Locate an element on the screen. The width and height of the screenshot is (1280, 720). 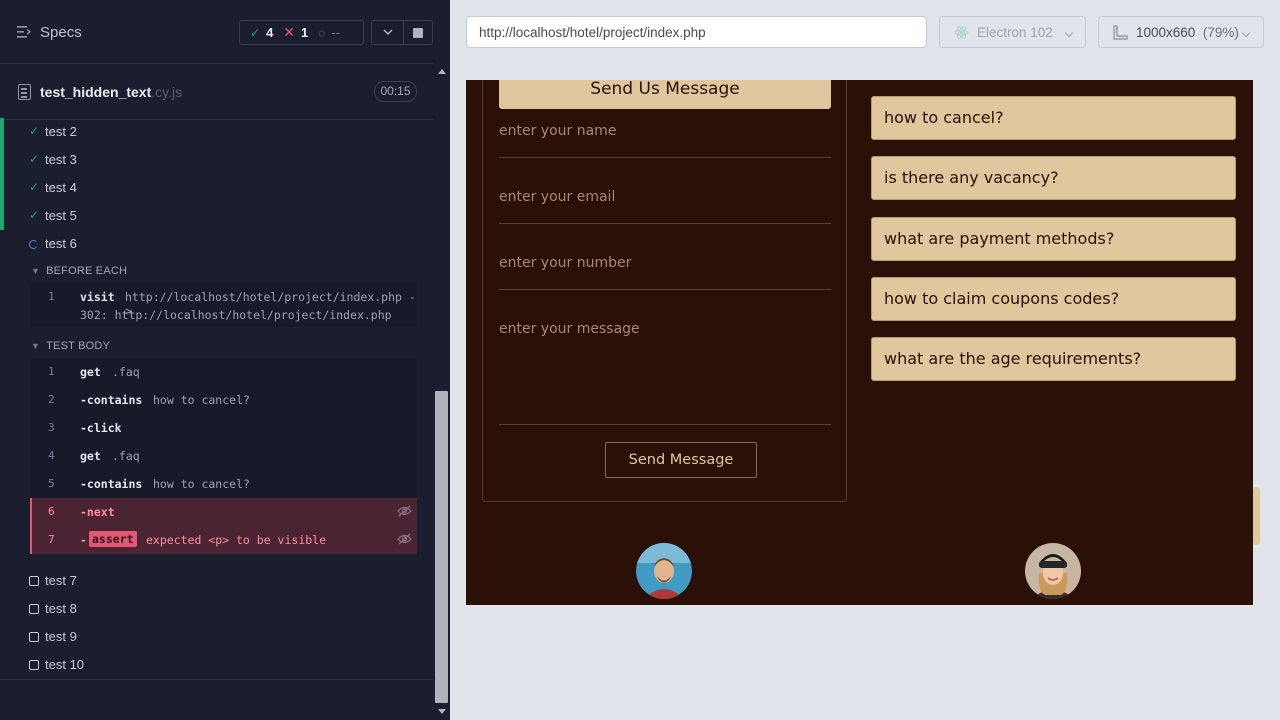
reporter-scrollbar is located at coordinates (441, 392).